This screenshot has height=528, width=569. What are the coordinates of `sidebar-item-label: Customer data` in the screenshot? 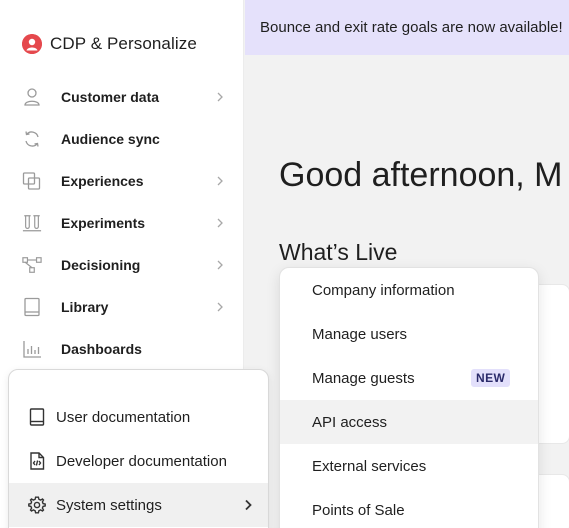 It's located at (110, 97).